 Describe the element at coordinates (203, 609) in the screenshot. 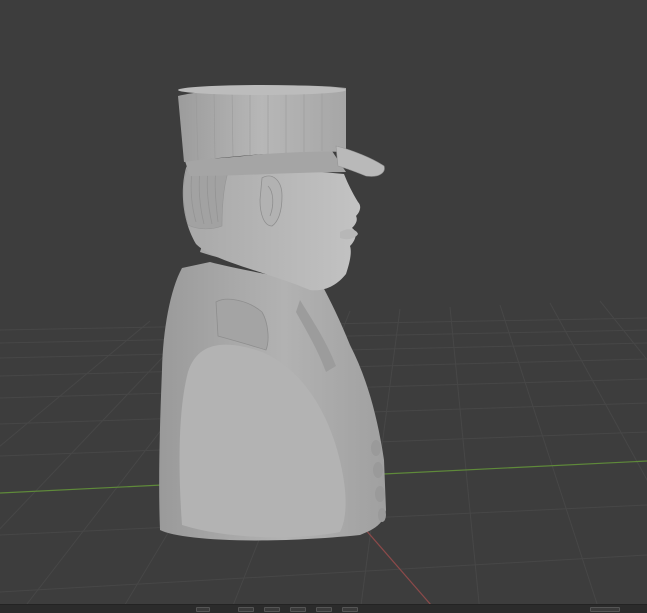

I see `mode-icon` at that location.